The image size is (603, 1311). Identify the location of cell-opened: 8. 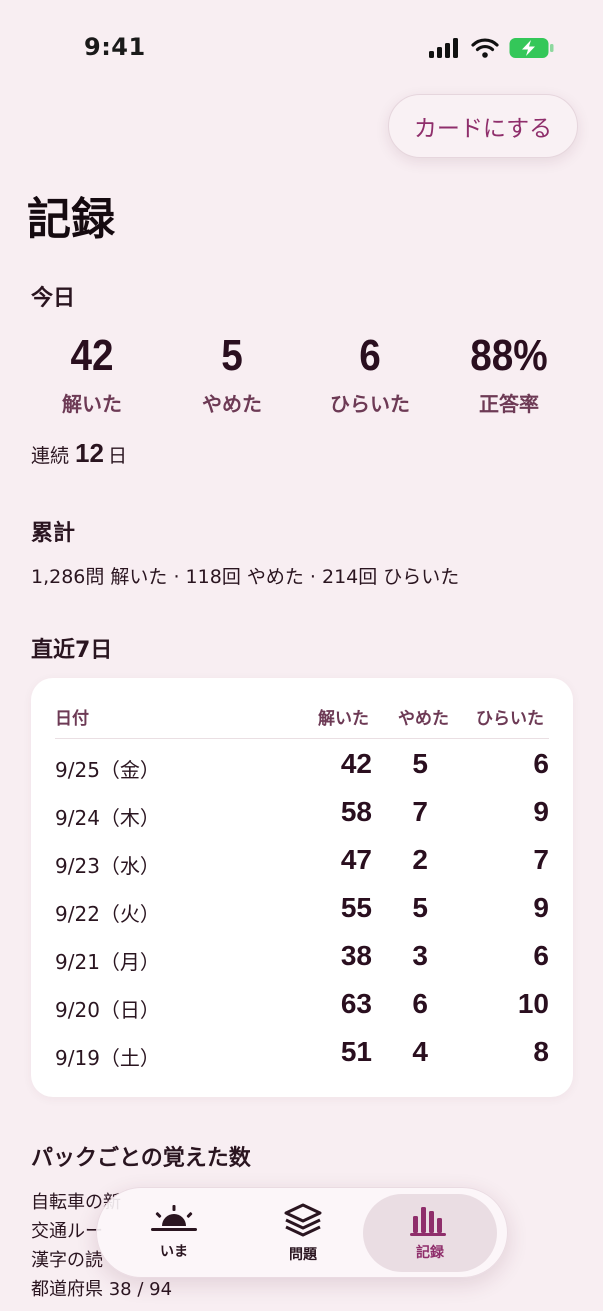
(541, 1051).